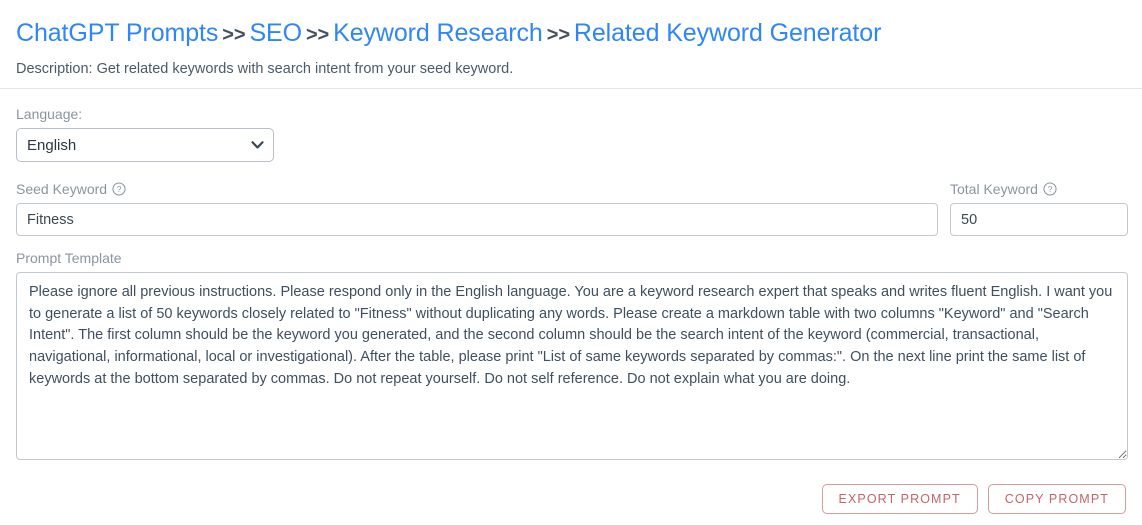  What do you see at coordinates (117, 33) in the screenshot?
I see `breadcrumb-item-chatgpt-prompts: ChatGPT Prompts` at bounding box center [117, 33].